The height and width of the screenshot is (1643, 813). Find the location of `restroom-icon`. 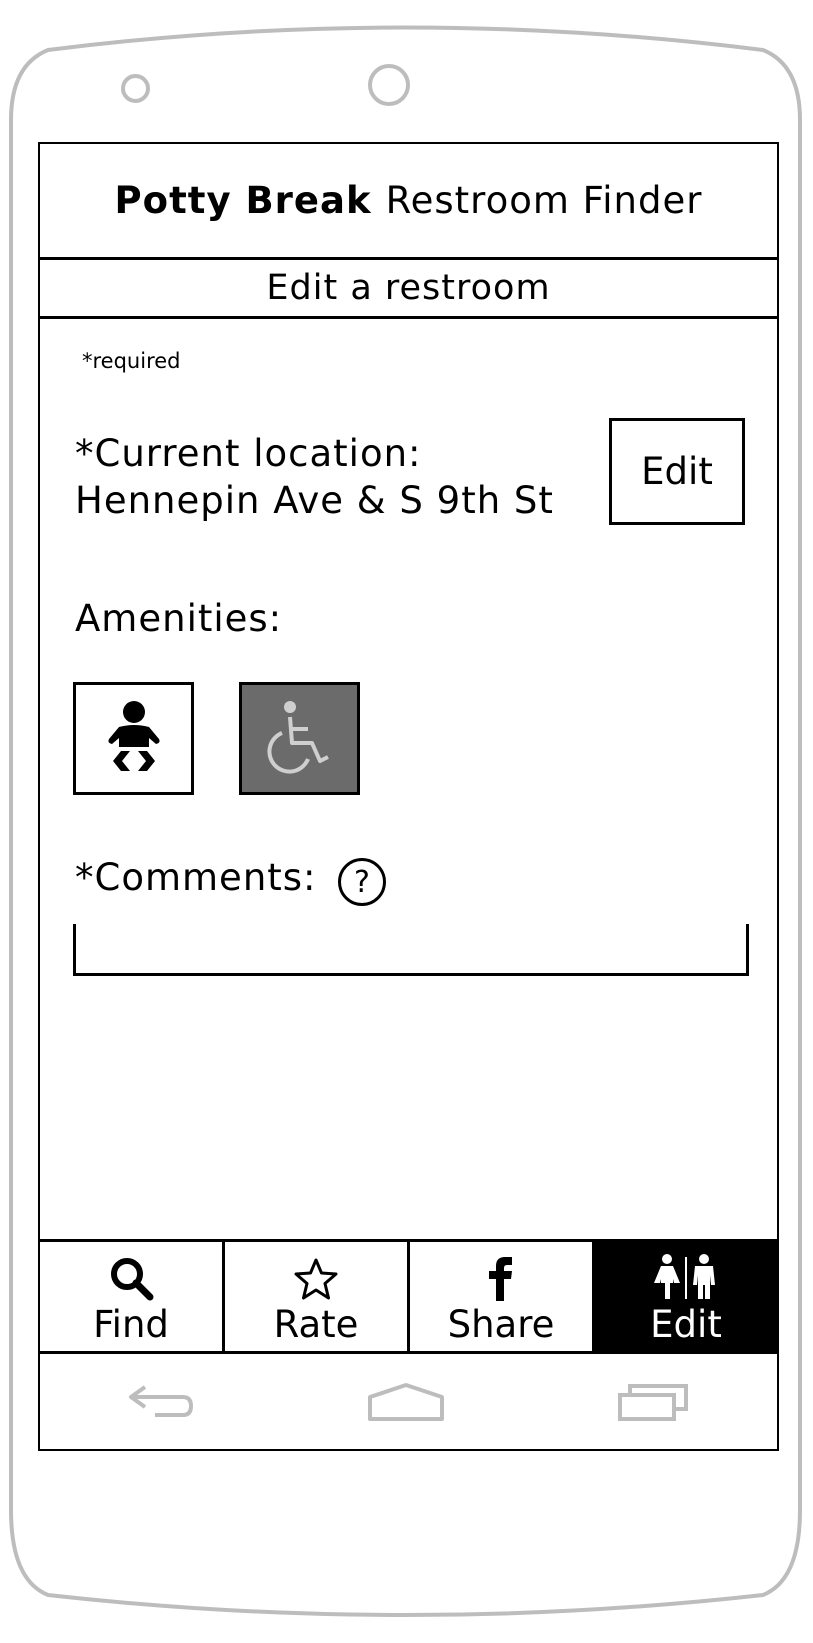

restroom-icon is located at coordinates (684, 1276).